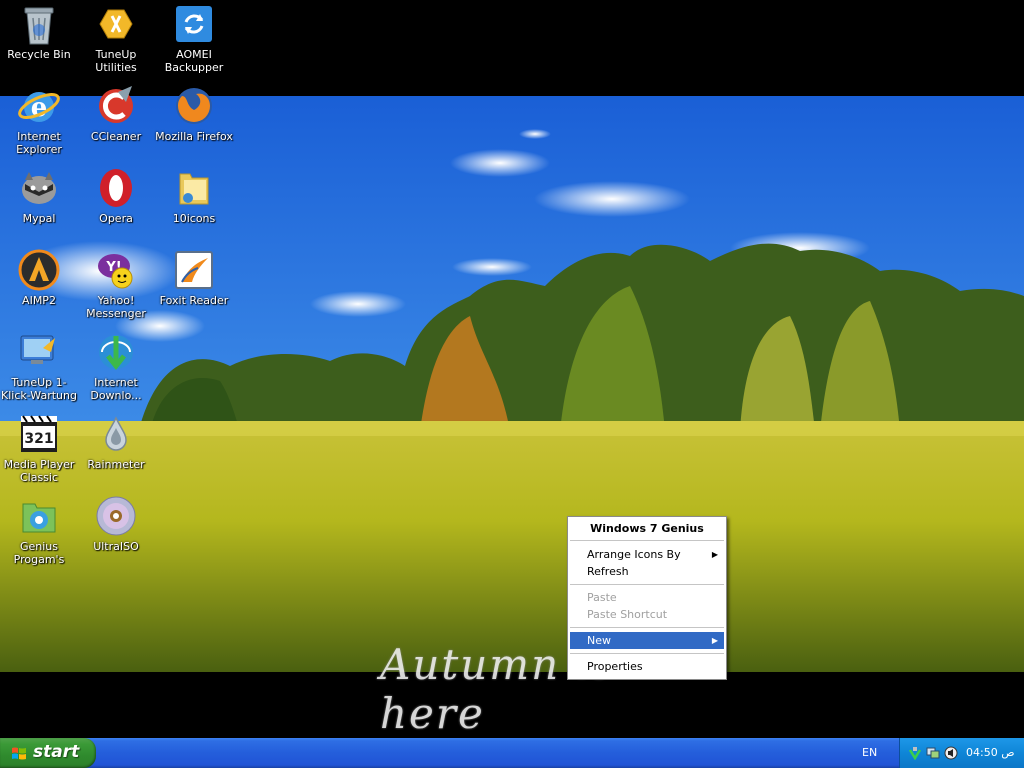  I want to click on mypal-icon, so click(39, 188).